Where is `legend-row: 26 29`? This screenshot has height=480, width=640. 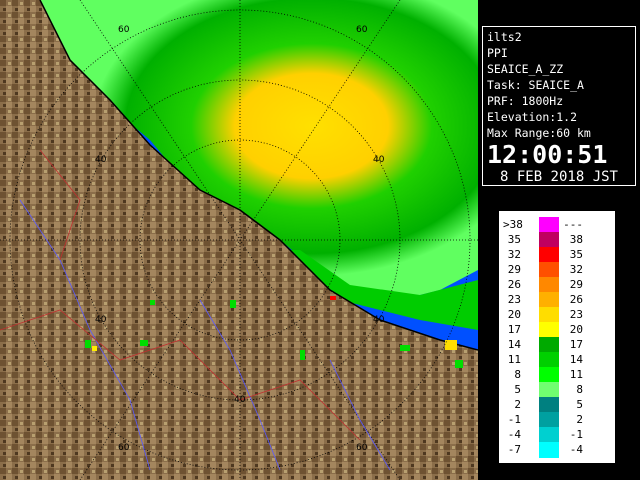 legend-row: 26 29 is located at coordinates (557, 285).